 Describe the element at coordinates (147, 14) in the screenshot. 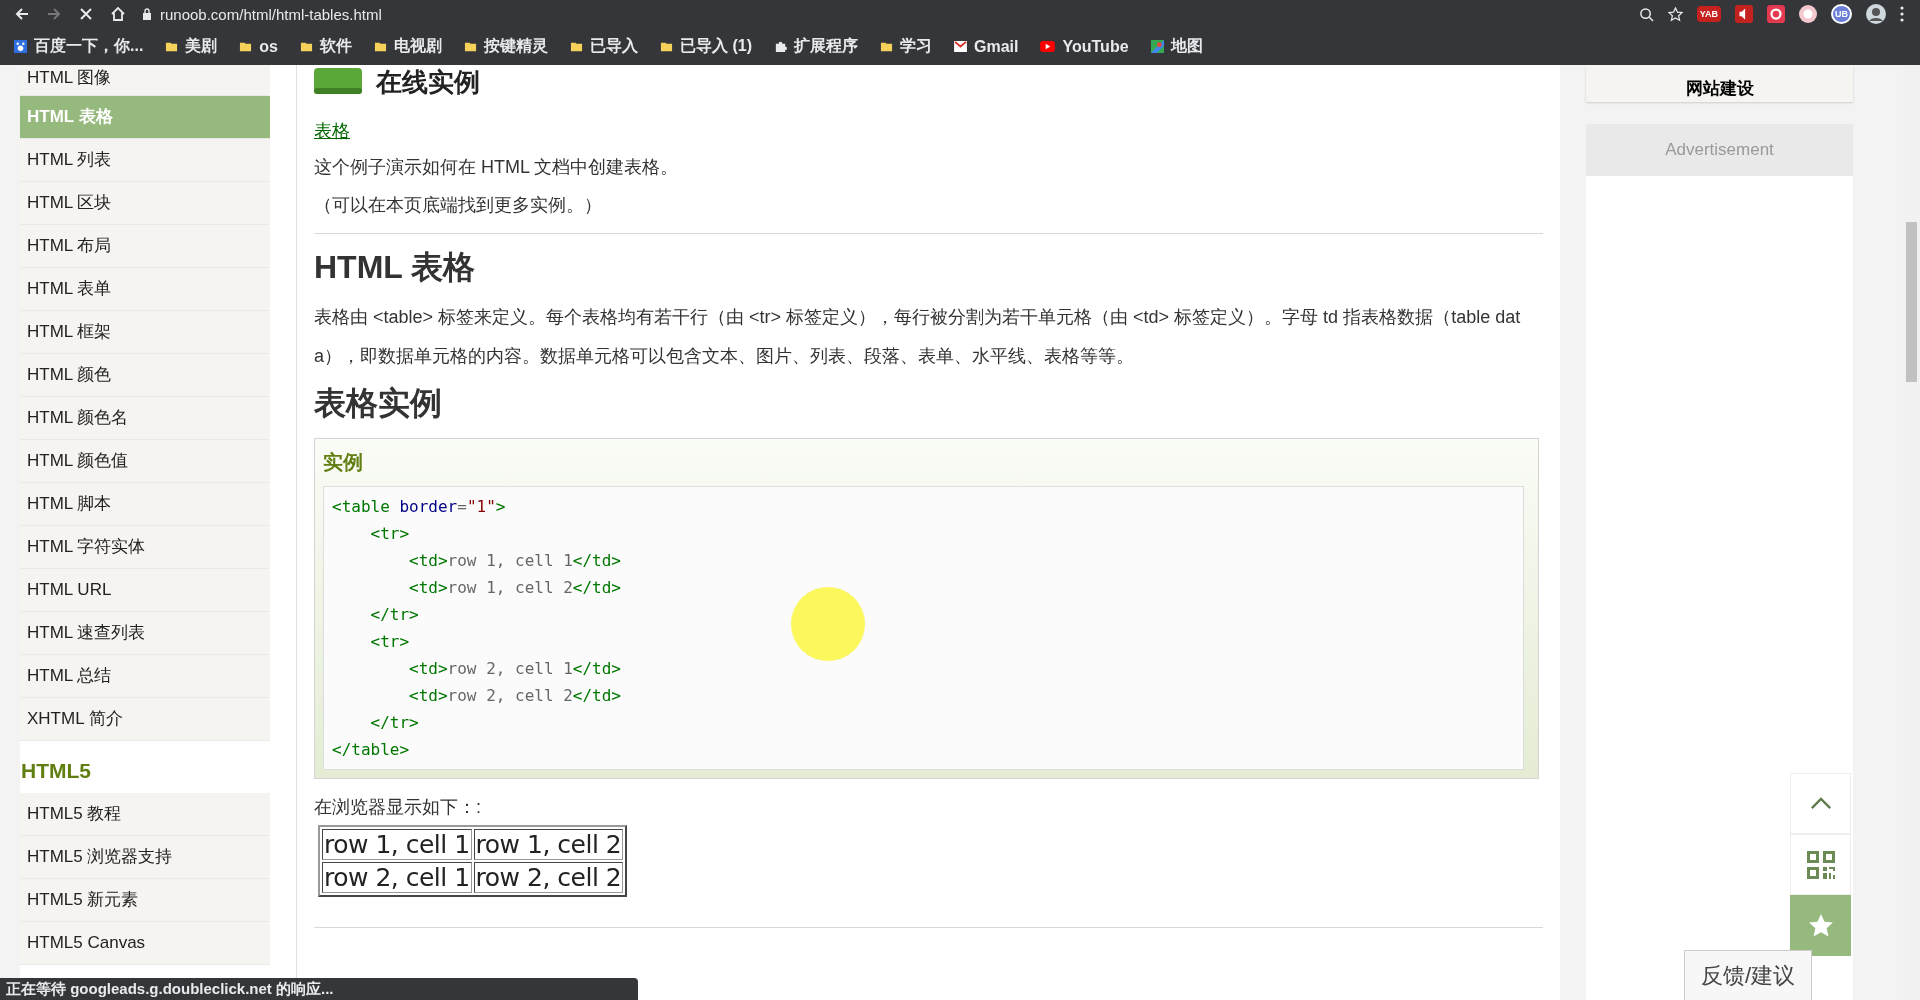

I see `lock-icon` at that location.